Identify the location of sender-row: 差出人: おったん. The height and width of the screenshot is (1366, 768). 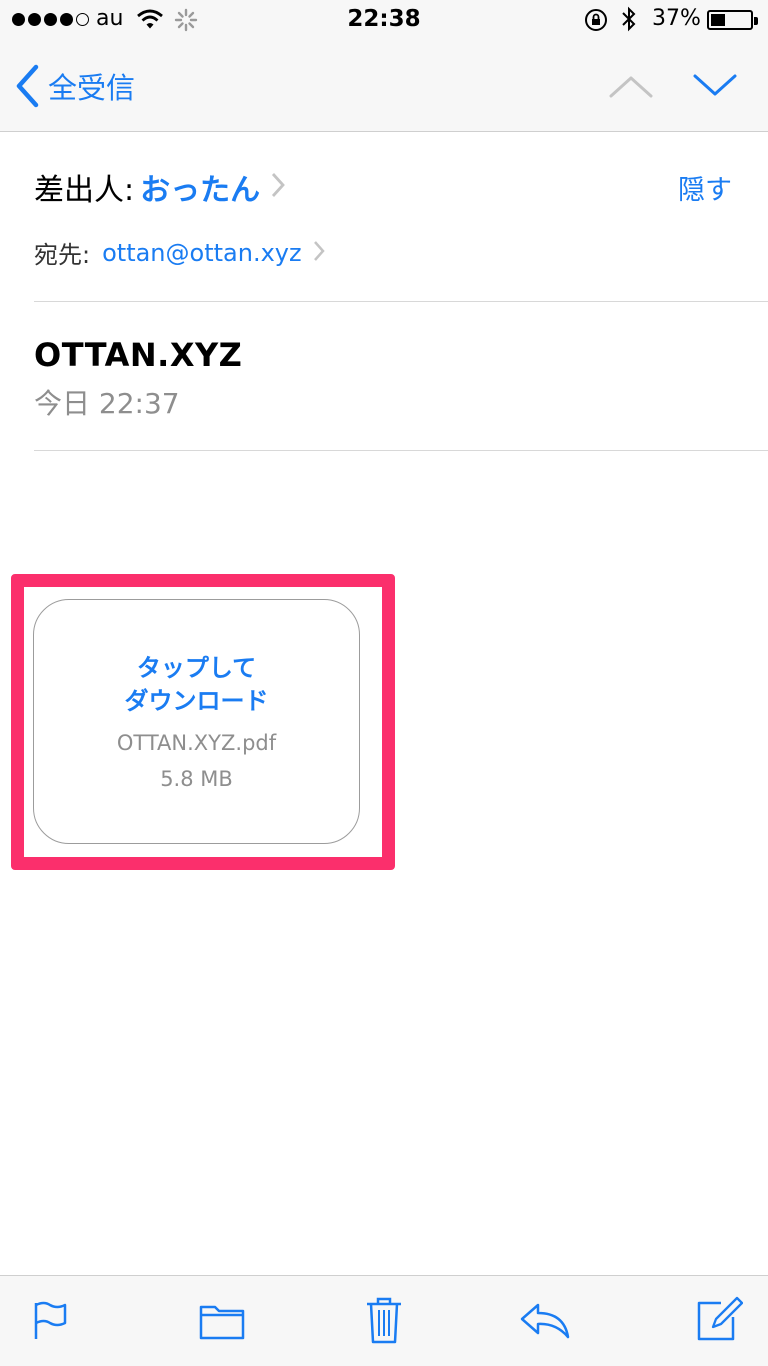
(160, 187).